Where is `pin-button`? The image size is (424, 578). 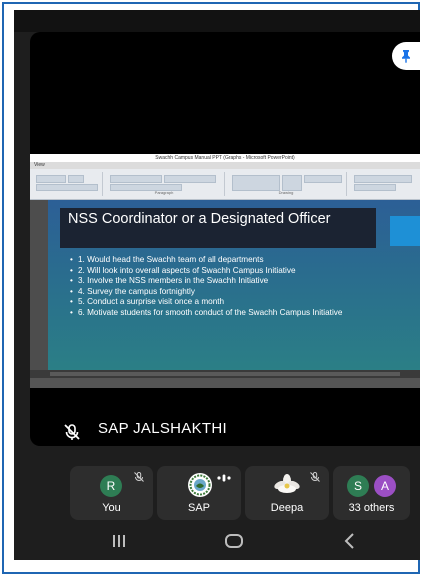 pin-button is located at coordinates (406, 56).